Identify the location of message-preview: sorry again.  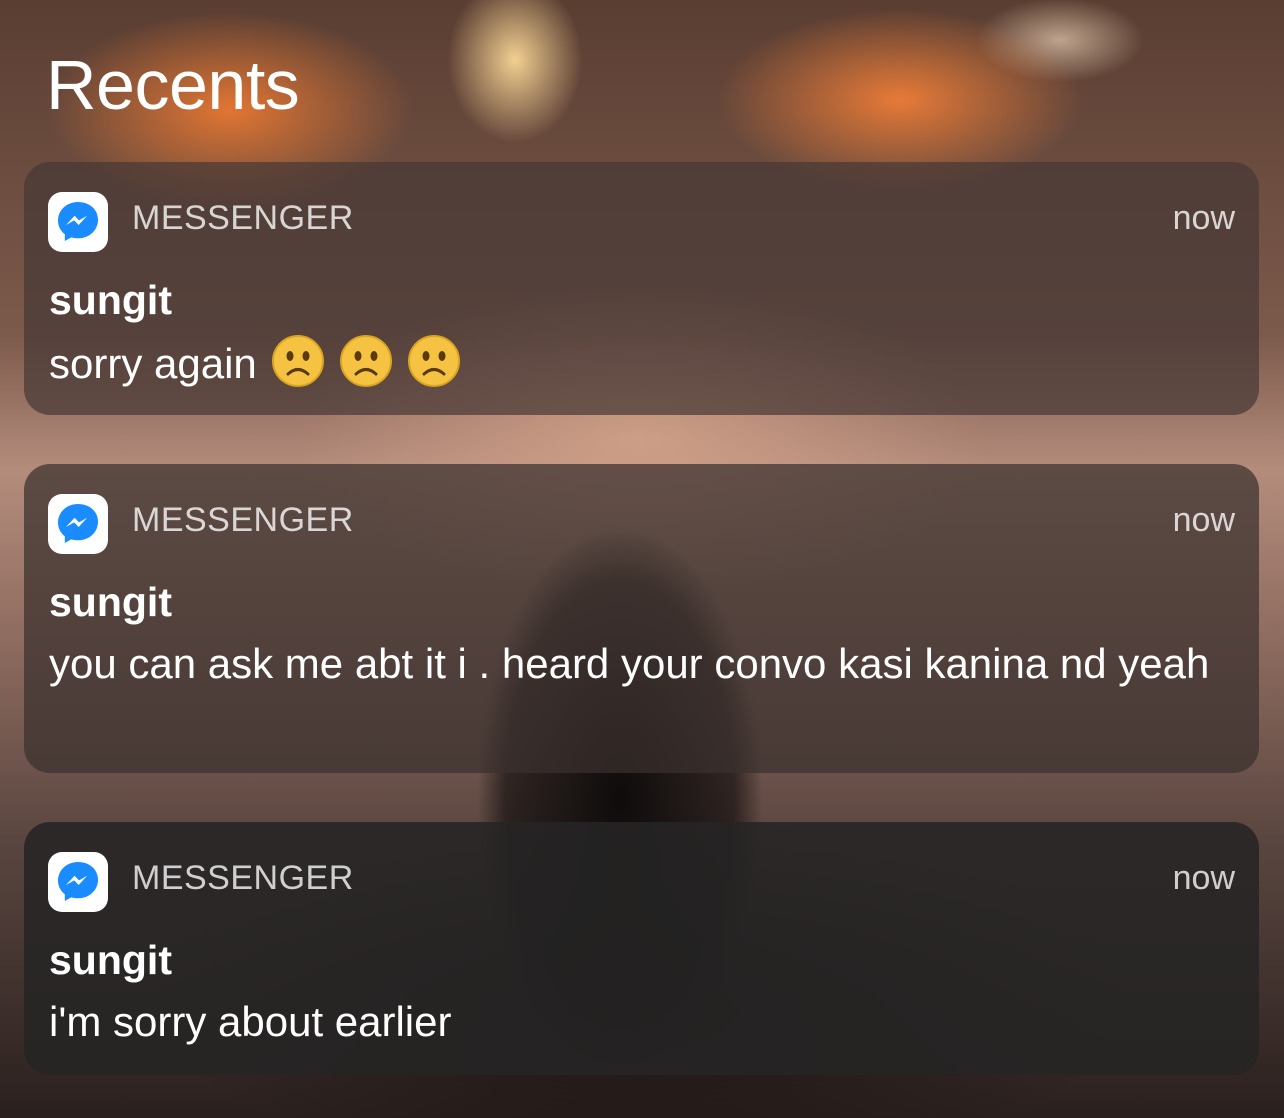
(634, 363).